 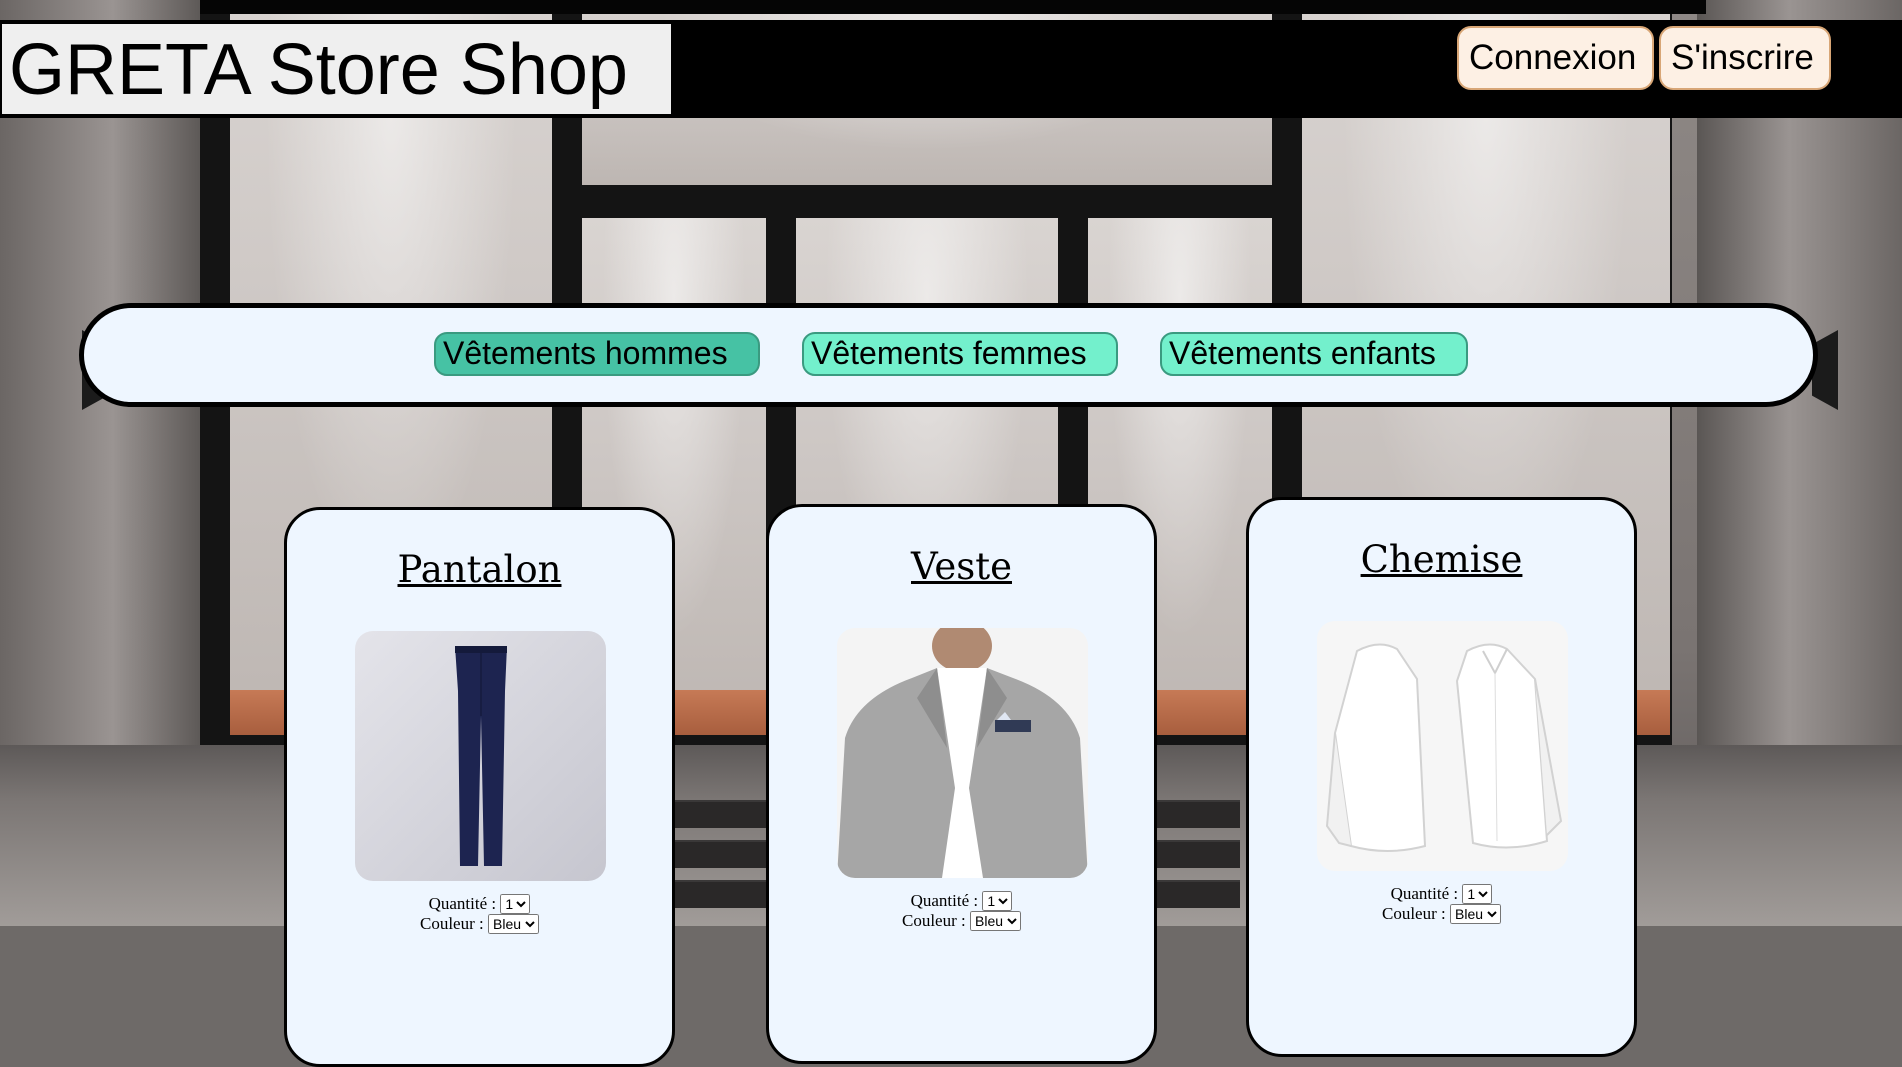 I want to click on jacket-icon, so click(x=962, y=753).